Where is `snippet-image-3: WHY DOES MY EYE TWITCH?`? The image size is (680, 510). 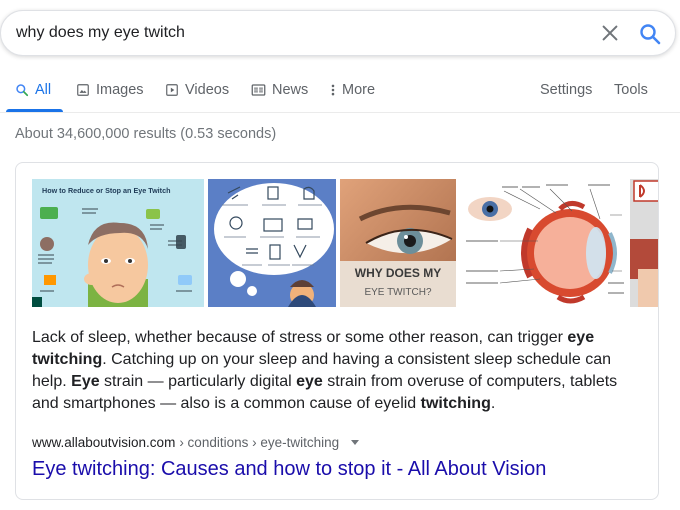 snippet-image-3: WHY DOES MY EYE TWITCH? is located at coordinates (398, 243).